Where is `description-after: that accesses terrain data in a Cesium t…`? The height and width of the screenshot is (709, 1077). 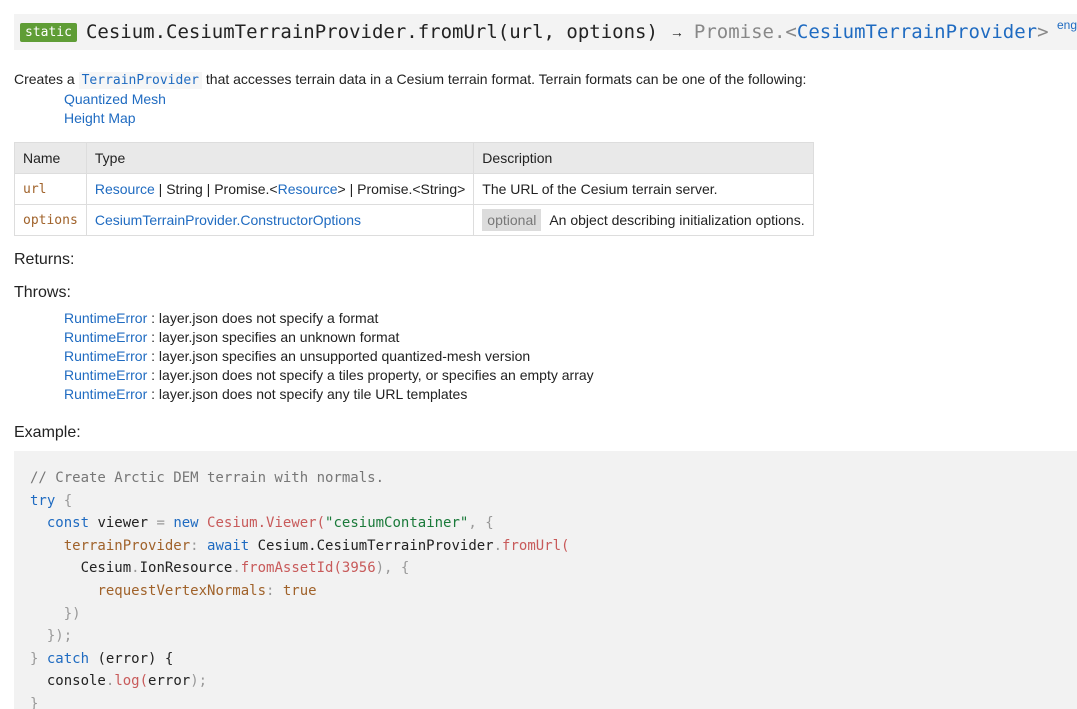 description-after: that accesses terrain data in a Cesium t… is located at coordinates (504, 79).